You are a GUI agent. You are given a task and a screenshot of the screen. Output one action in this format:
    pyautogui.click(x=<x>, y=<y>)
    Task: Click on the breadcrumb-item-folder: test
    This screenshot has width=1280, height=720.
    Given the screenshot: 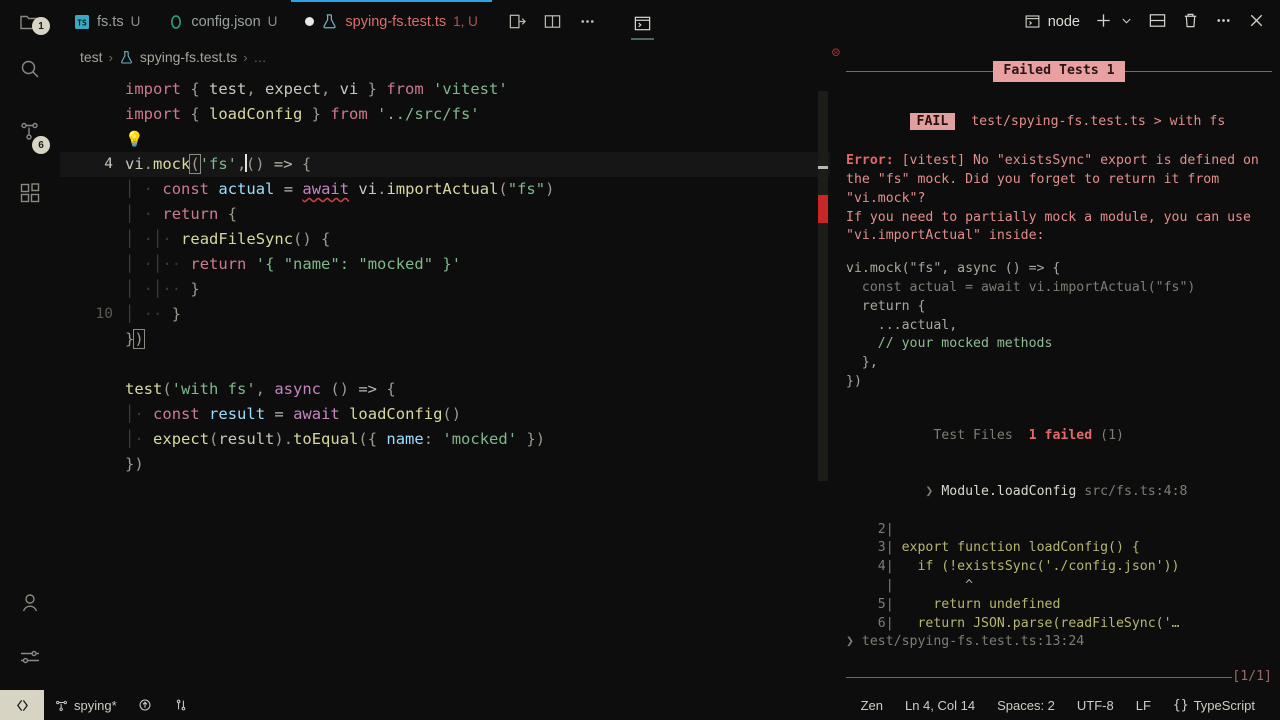 What is the action you would take?
    pyautogui.click(x=91, y=57)
    